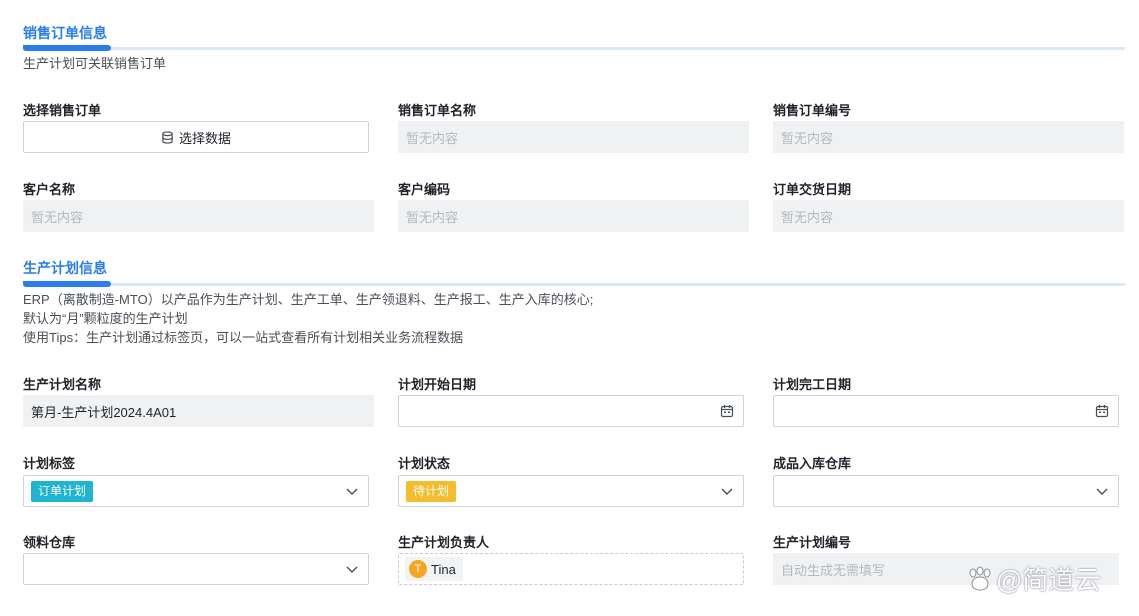 The width and height of the screenshot is (1139, 616). Describe the element at coordinates (948, 137) in the screenshot. I see `order-number-field: 暂无内容` at that location.